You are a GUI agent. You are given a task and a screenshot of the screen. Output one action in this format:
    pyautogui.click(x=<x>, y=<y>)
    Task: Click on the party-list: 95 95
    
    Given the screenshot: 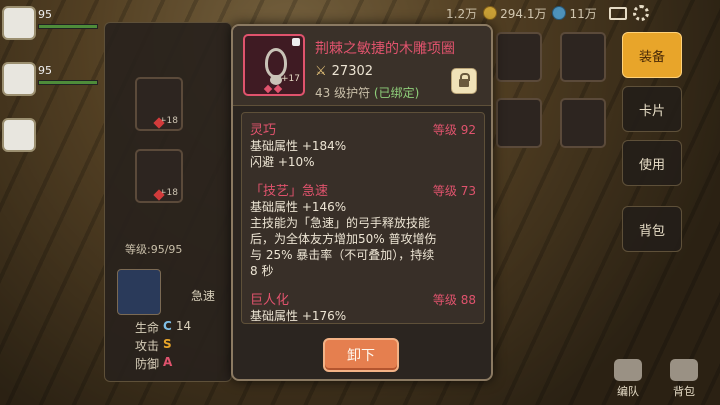 What is the action you would take?
    pyautogui.click(x=55, y=90)
    